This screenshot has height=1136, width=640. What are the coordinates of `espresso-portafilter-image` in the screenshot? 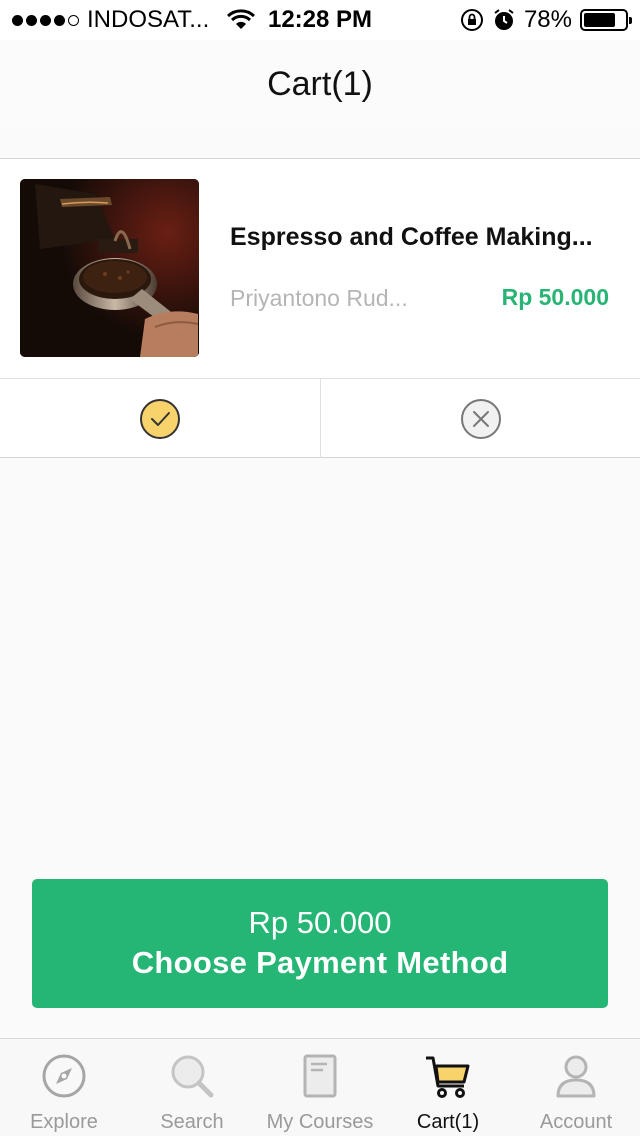 It's located at (109, 268).